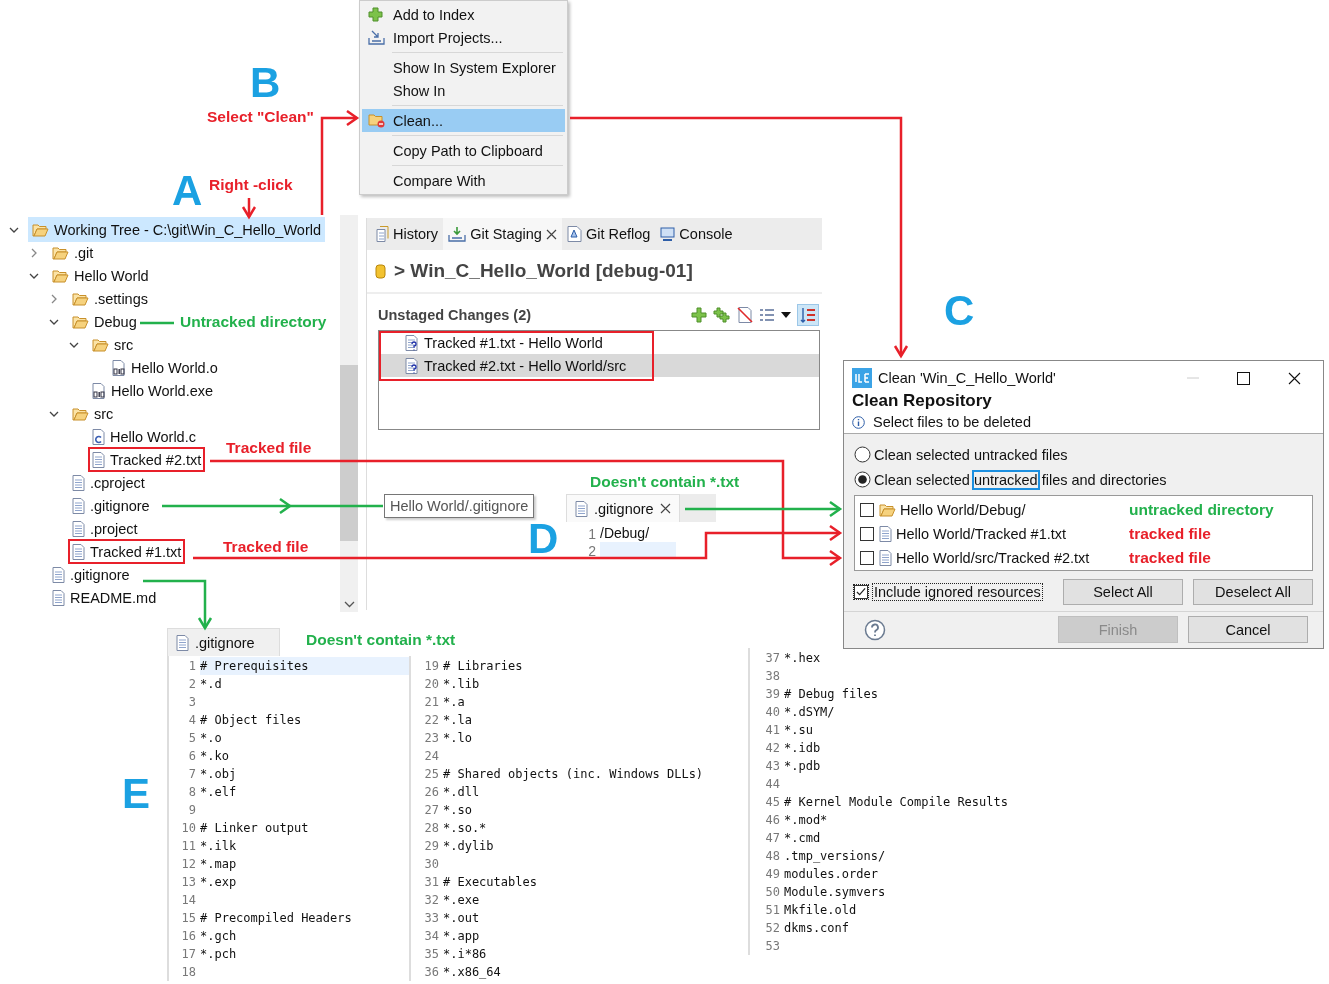  Describe the element at coordinates (831, 874) in the screenshot. I see `code-line: modules.order` at that location.